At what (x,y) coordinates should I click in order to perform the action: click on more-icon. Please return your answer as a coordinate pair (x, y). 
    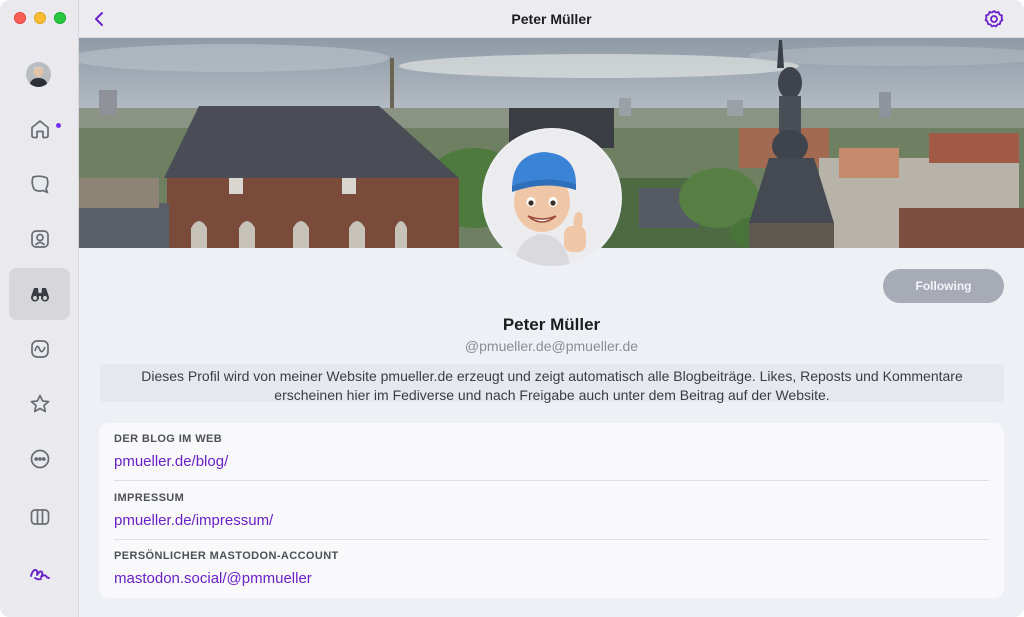
    Looking at the image, I should click on (39, 459).